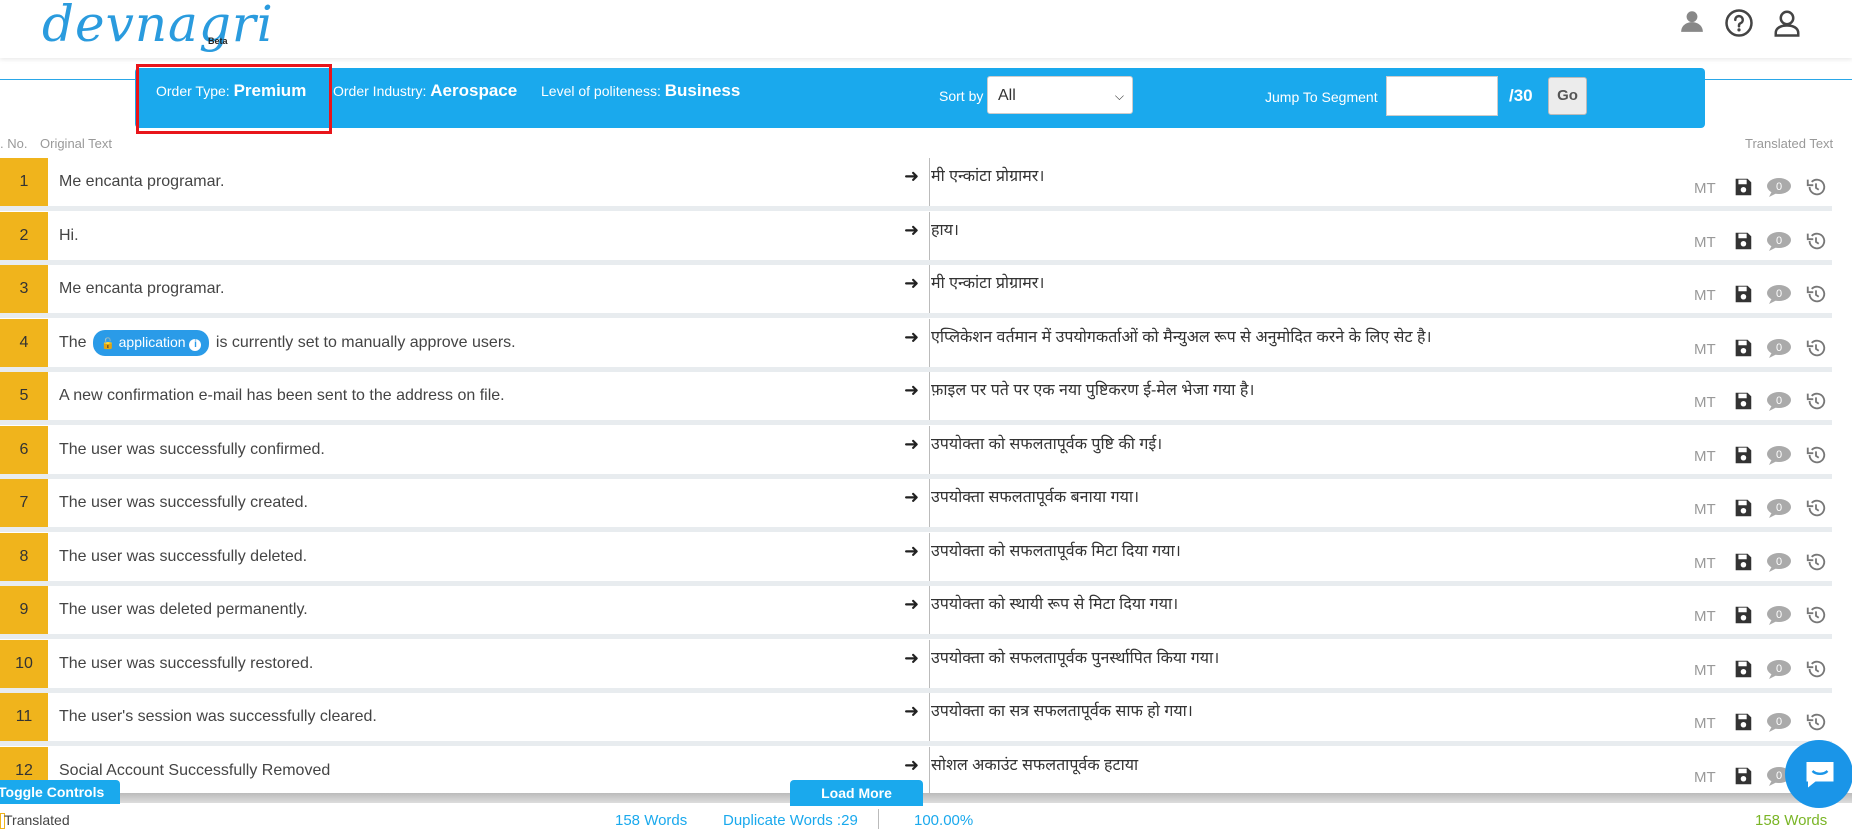  What do you see at coordinates (158, 27) in the screenshot?
I see `logo: devnagri` at bounding box center [158, 27].